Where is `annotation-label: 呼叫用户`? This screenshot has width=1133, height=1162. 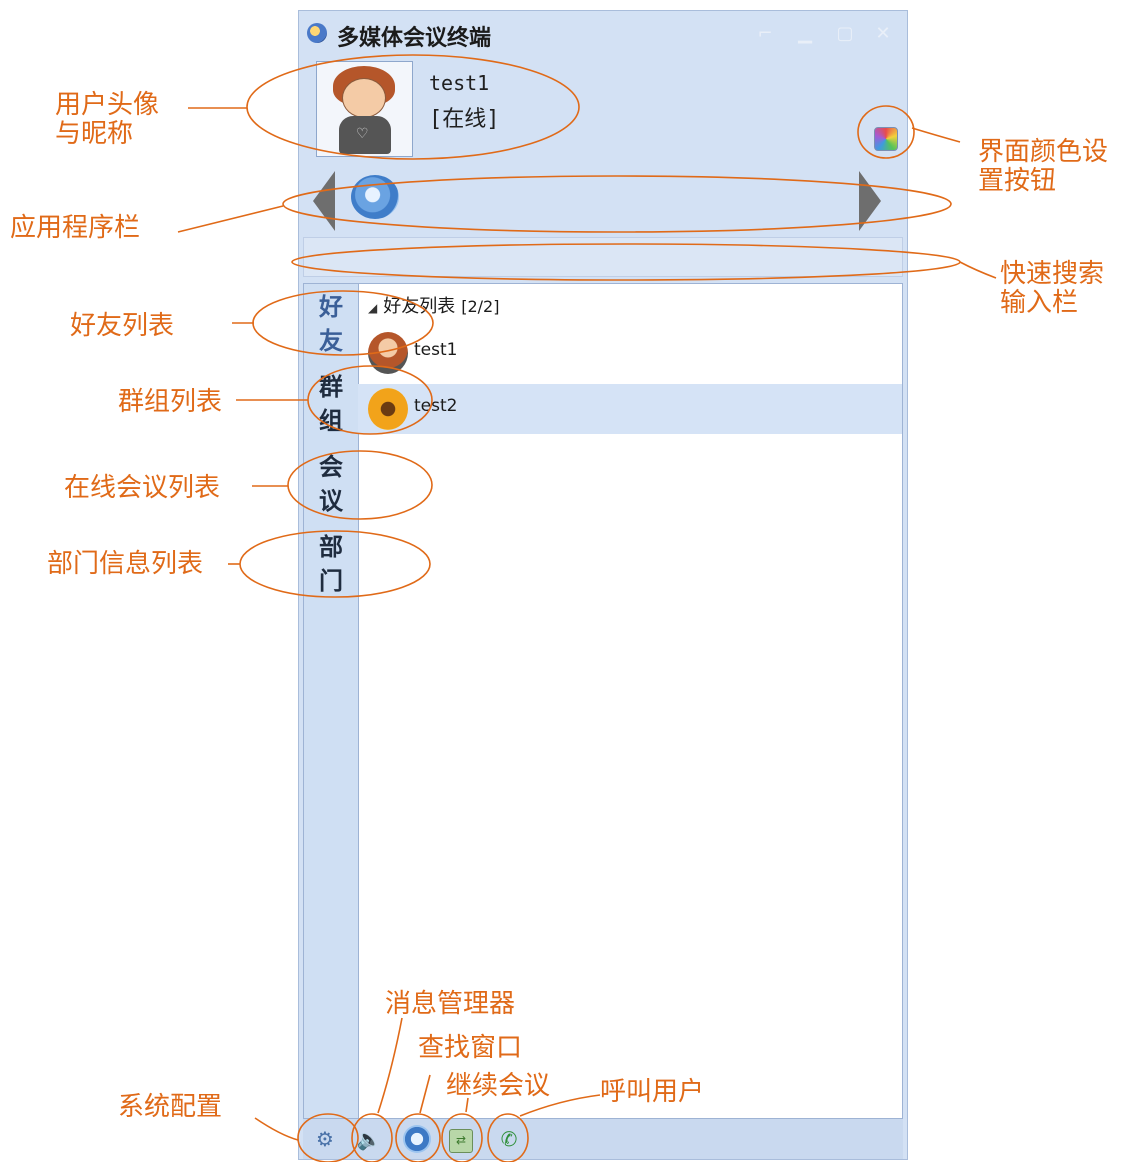
annotation-label: 呼叫用户 is located at coordinates (652, 1092).